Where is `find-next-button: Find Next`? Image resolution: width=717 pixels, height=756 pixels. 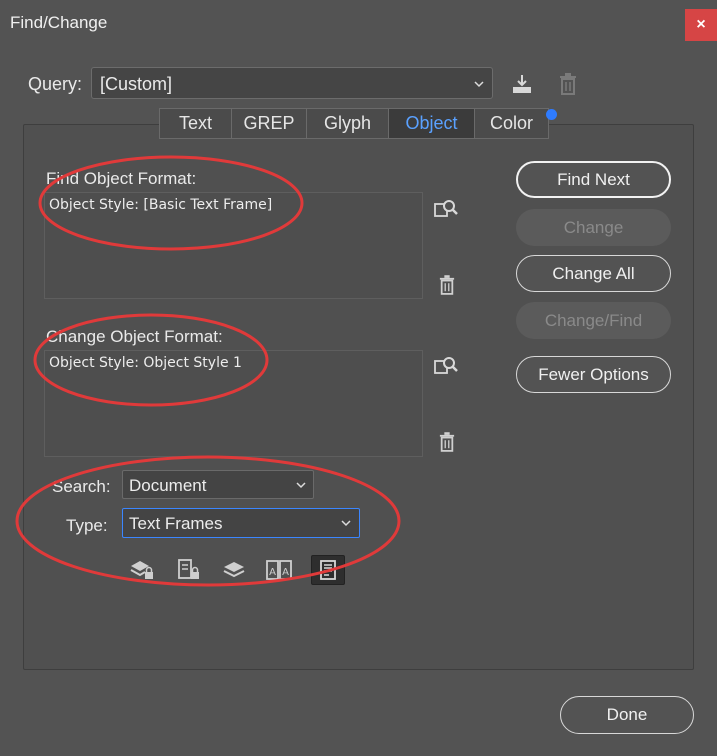 find-next-button: Find Next is located at coordinates (593, 179).